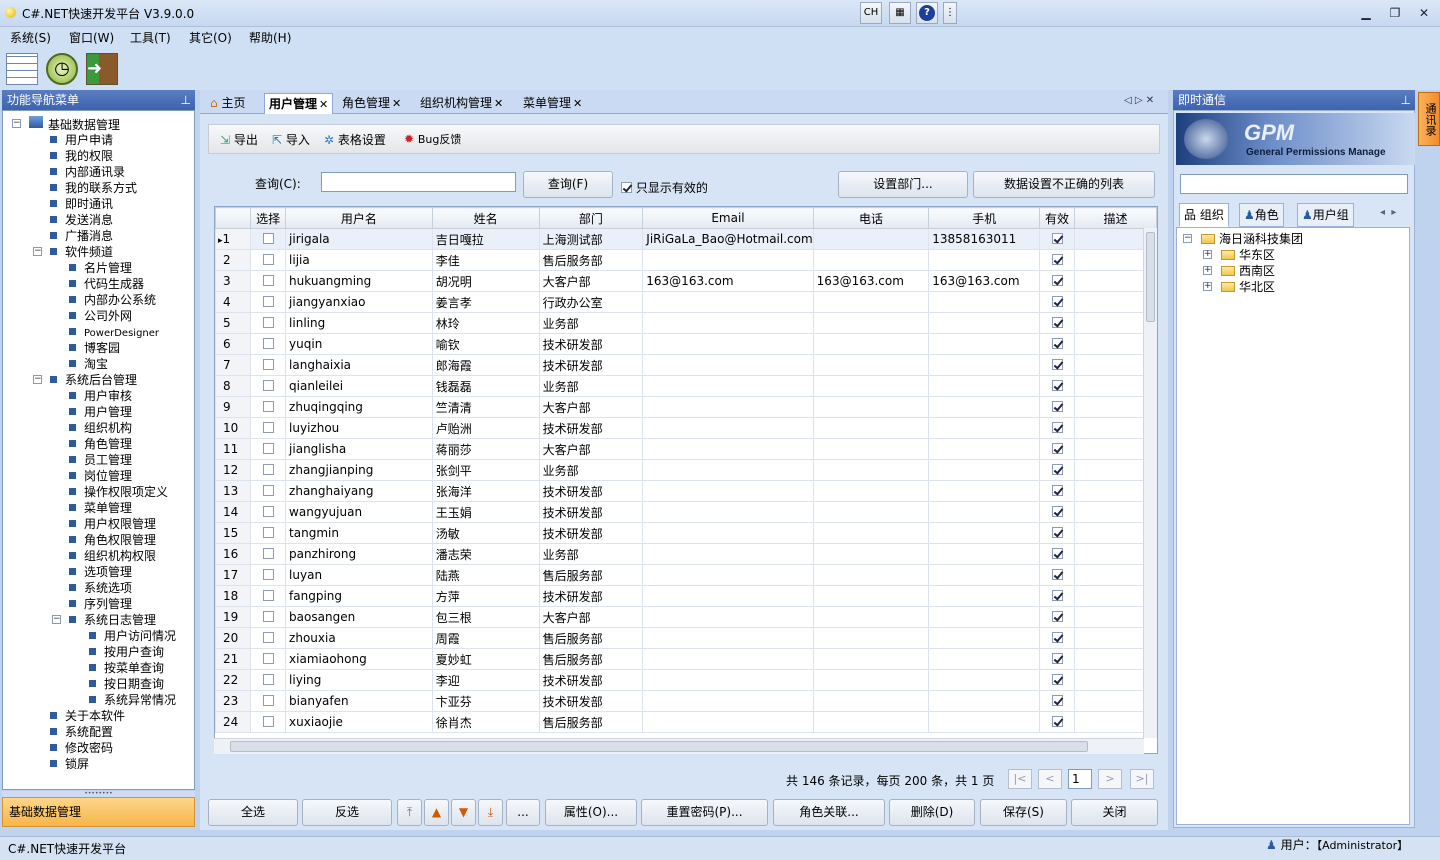 This screenshot has width=1440, height=860. What do you see at coordinates (1294, 184) in the screenshot?
I see `contact-search-input` at bounding box center [1294, 184].